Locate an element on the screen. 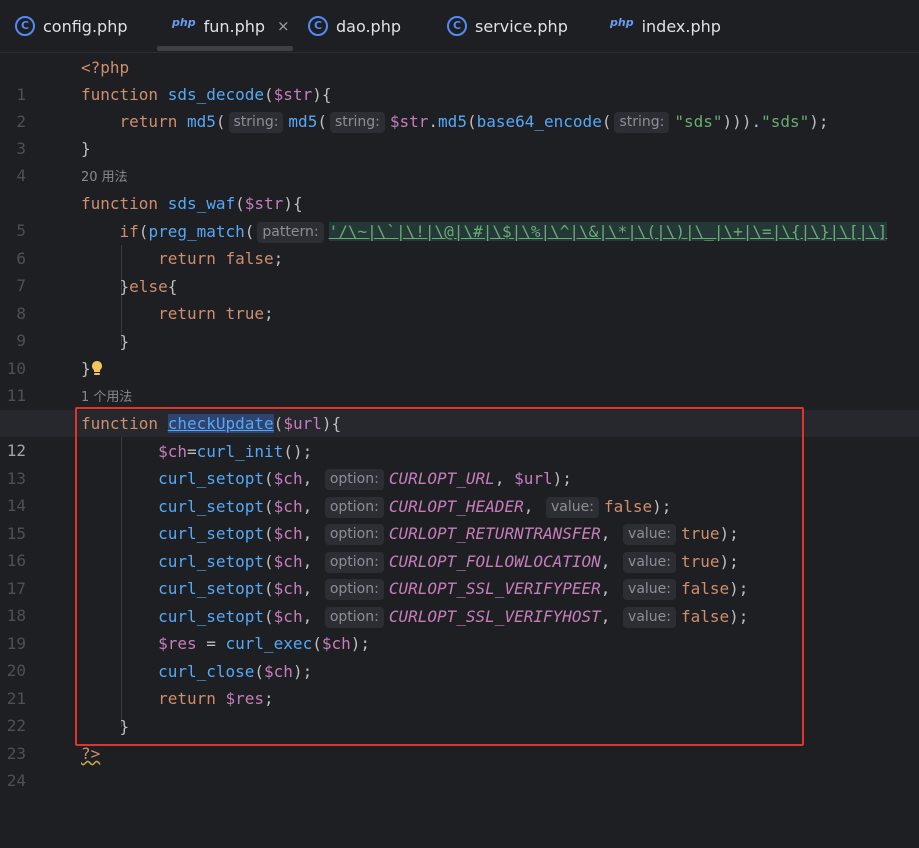 This screenshot has width=919, height=848. code-token: checkUpdate is located at coordinates (220, 423).